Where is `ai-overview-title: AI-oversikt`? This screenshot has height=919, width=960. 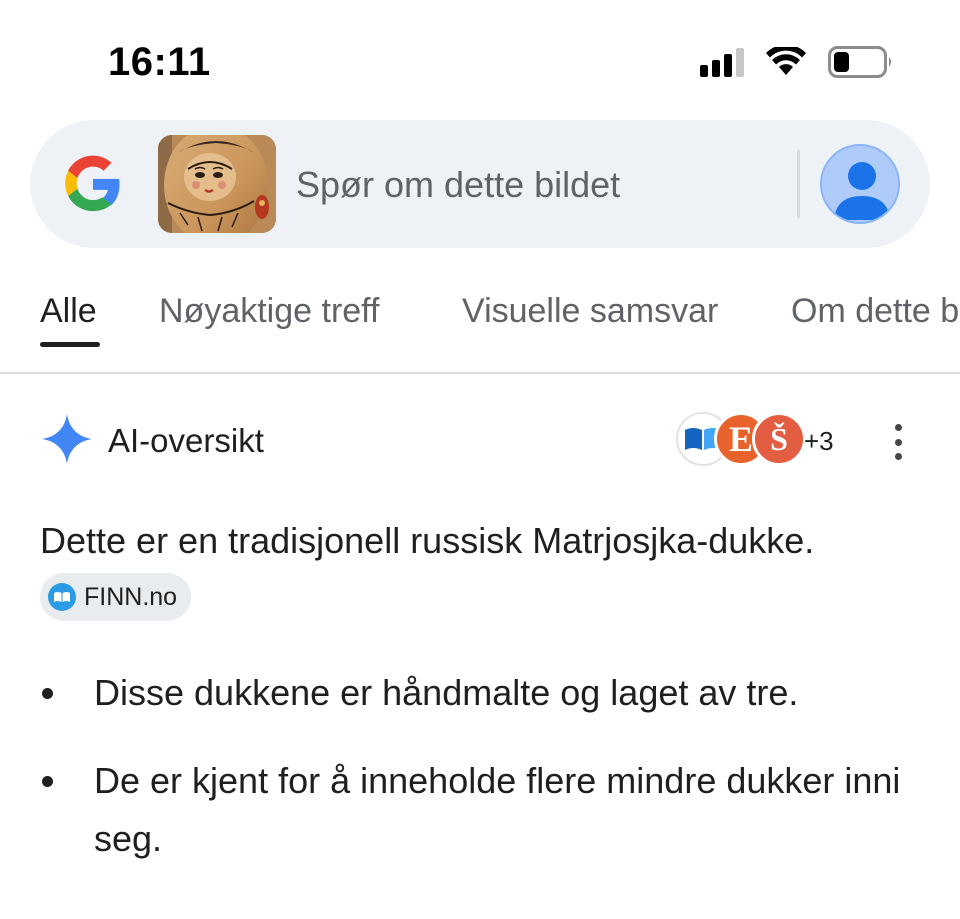 ai-overview-title: AI-oversikt is located at coordinates (186, 440).